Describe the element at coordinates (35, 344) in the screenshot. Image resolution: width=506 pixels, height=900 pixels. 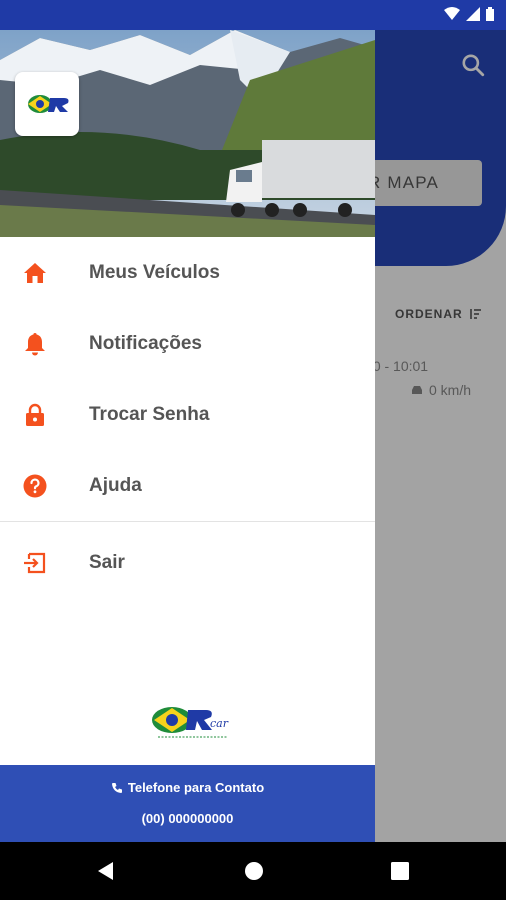
I see `bell-icon` at that location.